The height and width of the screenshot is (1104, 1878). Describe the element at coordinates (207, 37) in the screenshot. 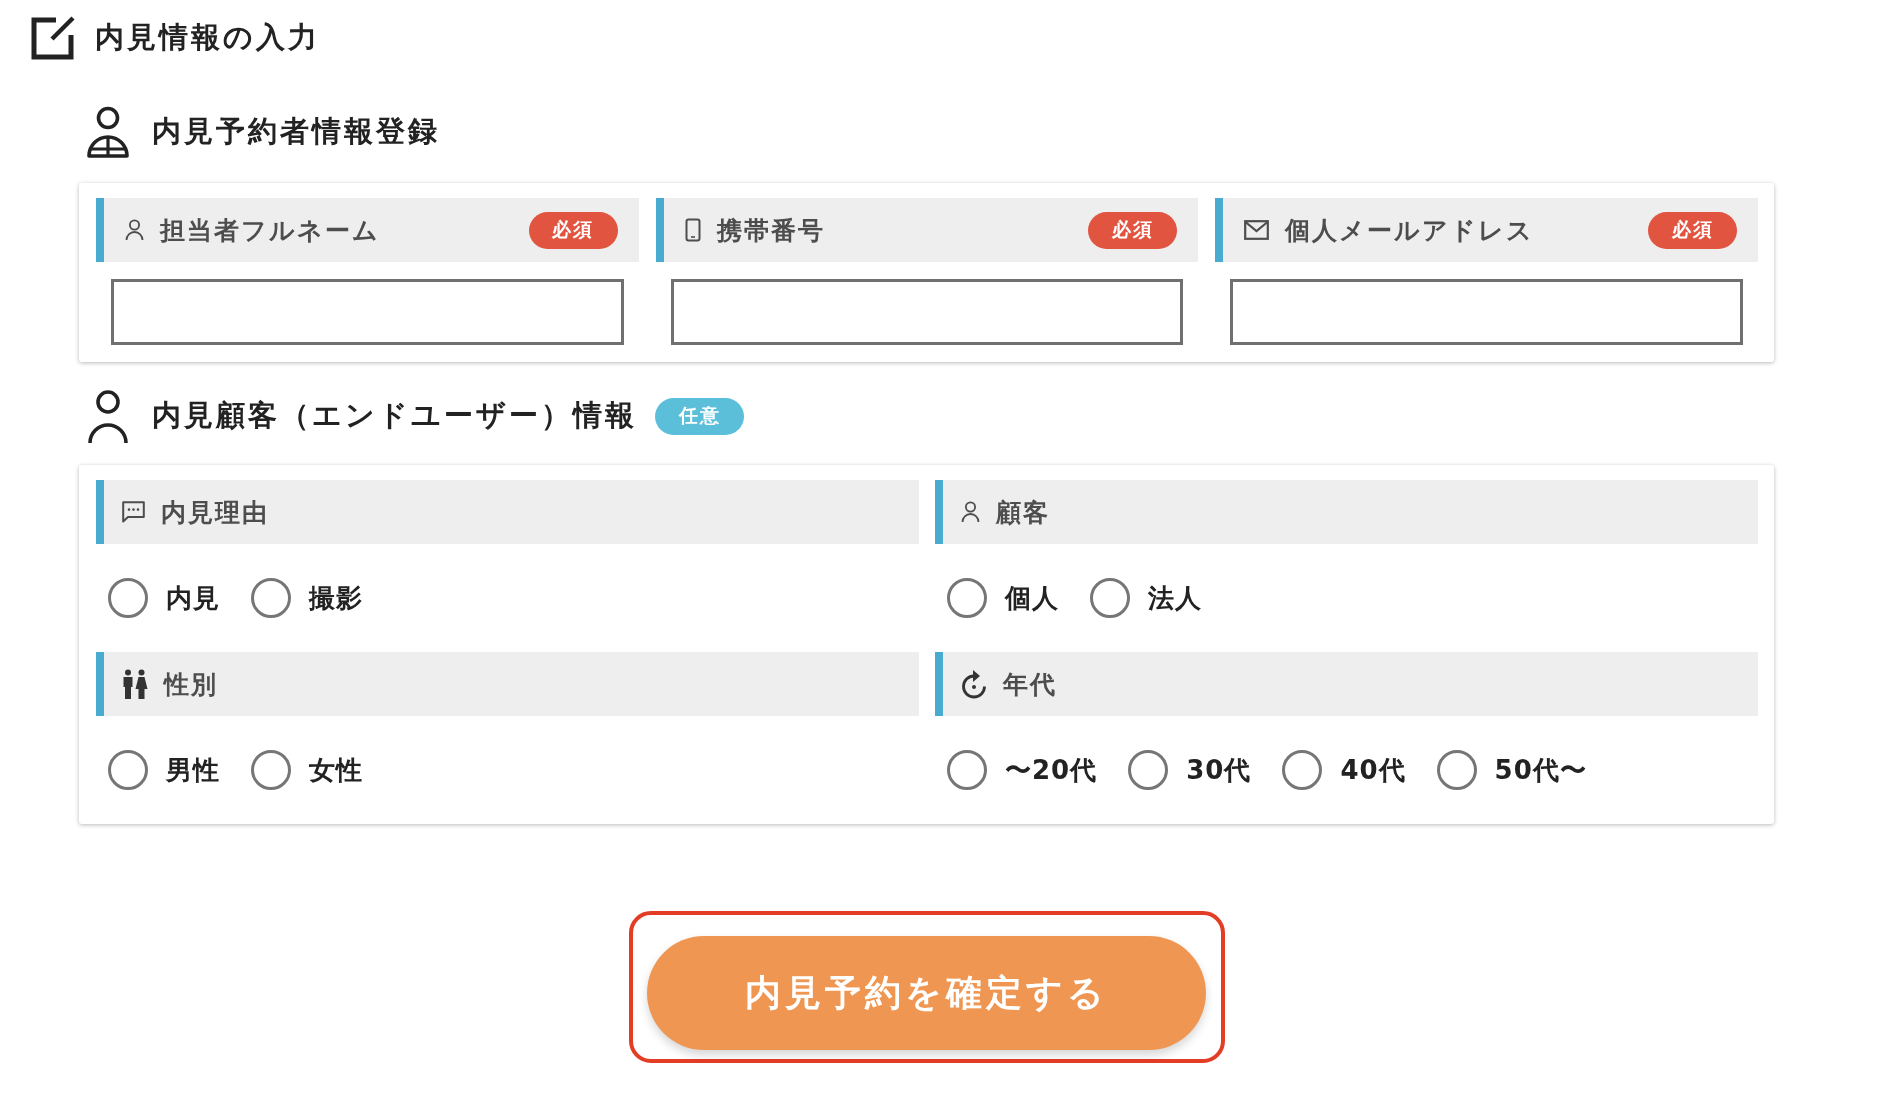

I see `page-title: 内見情報の入力` at that location.